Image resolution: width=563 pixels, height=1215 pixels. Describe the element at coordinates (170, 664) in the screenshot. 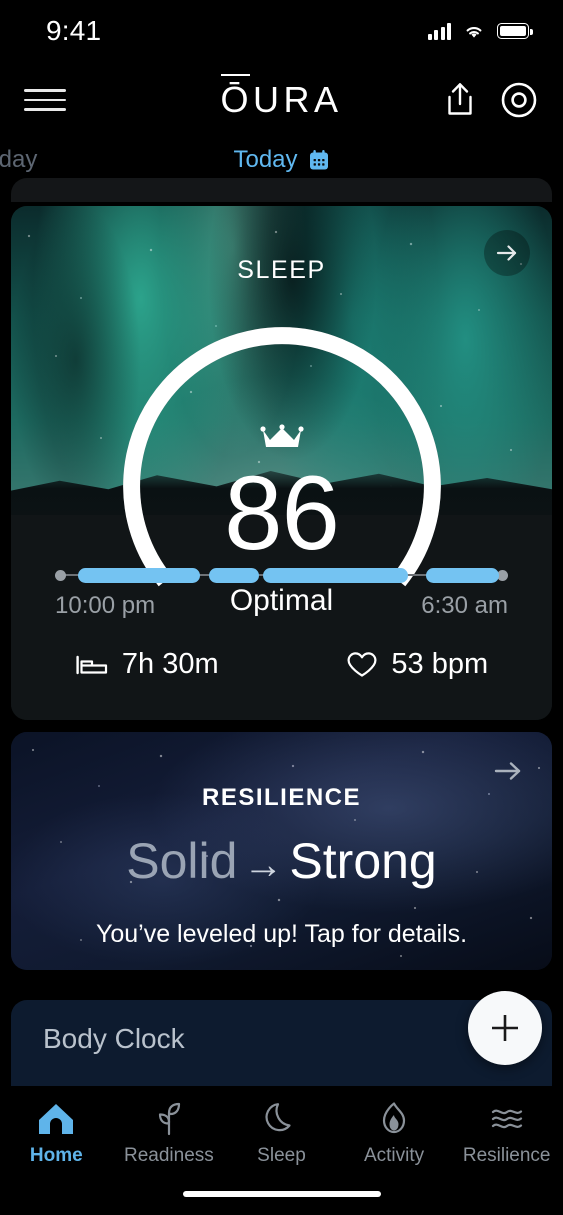

I see `sleep-duration-value: 7h 30m` at that location.